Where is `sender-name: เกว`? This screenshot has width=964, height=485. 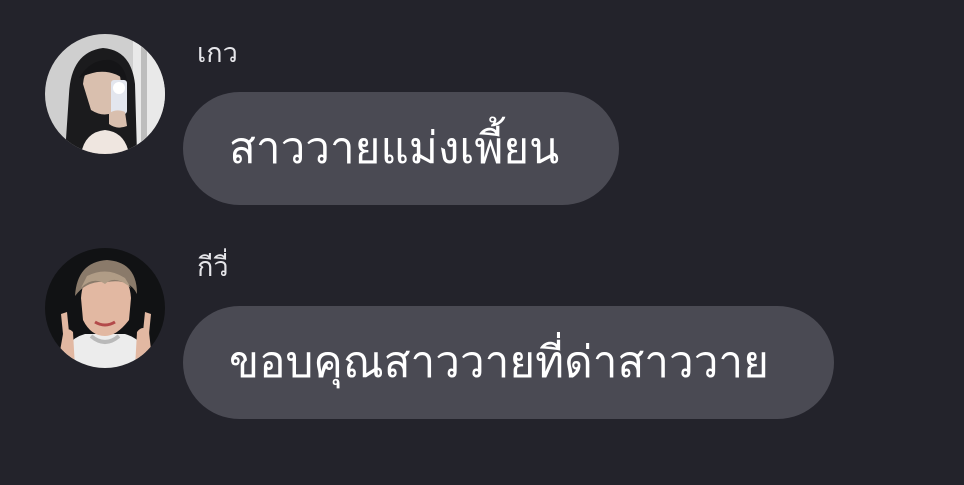
sender-name: เกว is located at coordinates (217, 53).